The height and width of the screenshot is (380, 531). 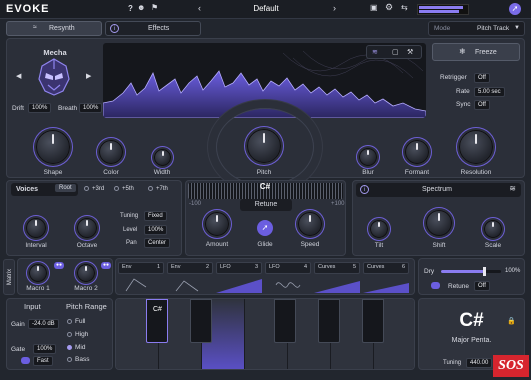 What do you see at coordinates (86, 273) in the screenshot?
I see `macro2-knob` at bounding box center [86, 273].